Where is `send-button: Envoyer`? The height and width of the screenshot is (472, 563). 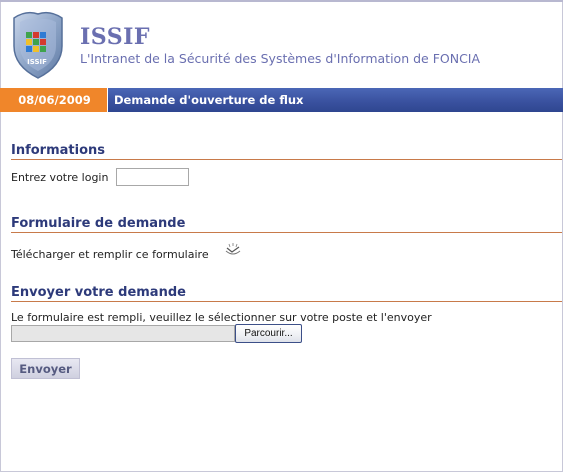
send-button: Envoyer is located at coordinates (45, 368).